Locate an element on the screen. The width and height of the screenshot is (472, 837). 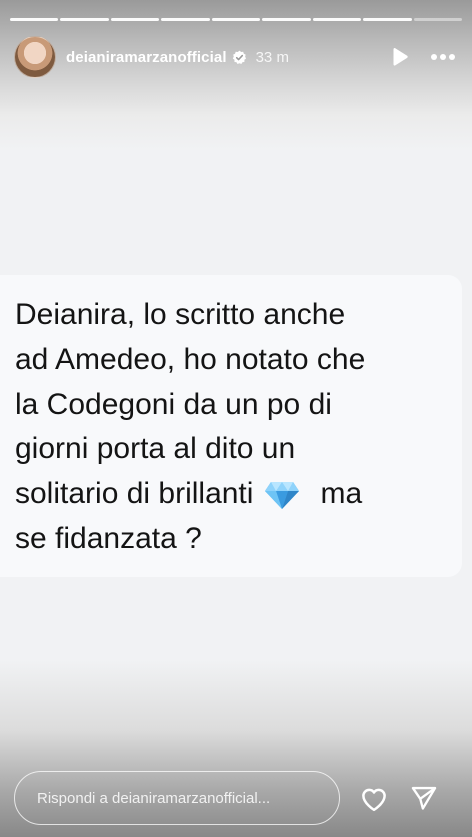
story-footer is located at coordinates (236, 798).